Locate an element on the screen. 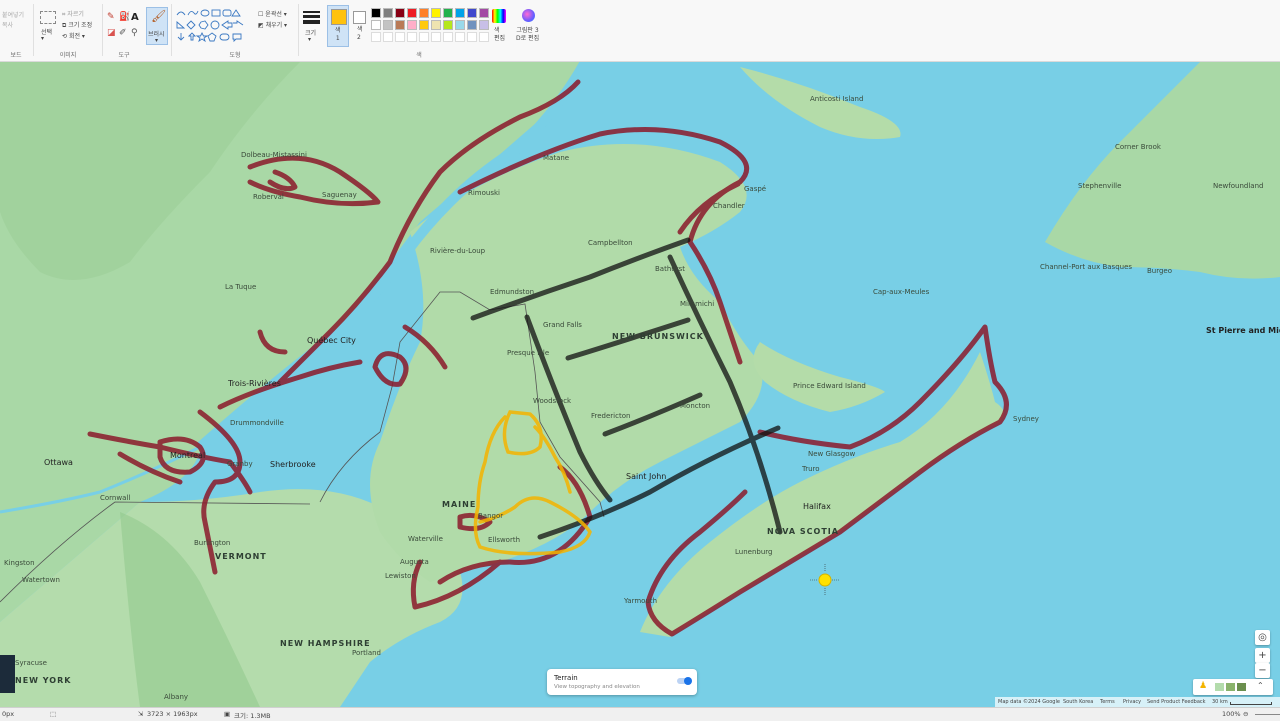  shapes-group: ☐ 윤곽선 ▾ ◩ 채우기 ▾ 도형 is located at coordinates (235, 30).